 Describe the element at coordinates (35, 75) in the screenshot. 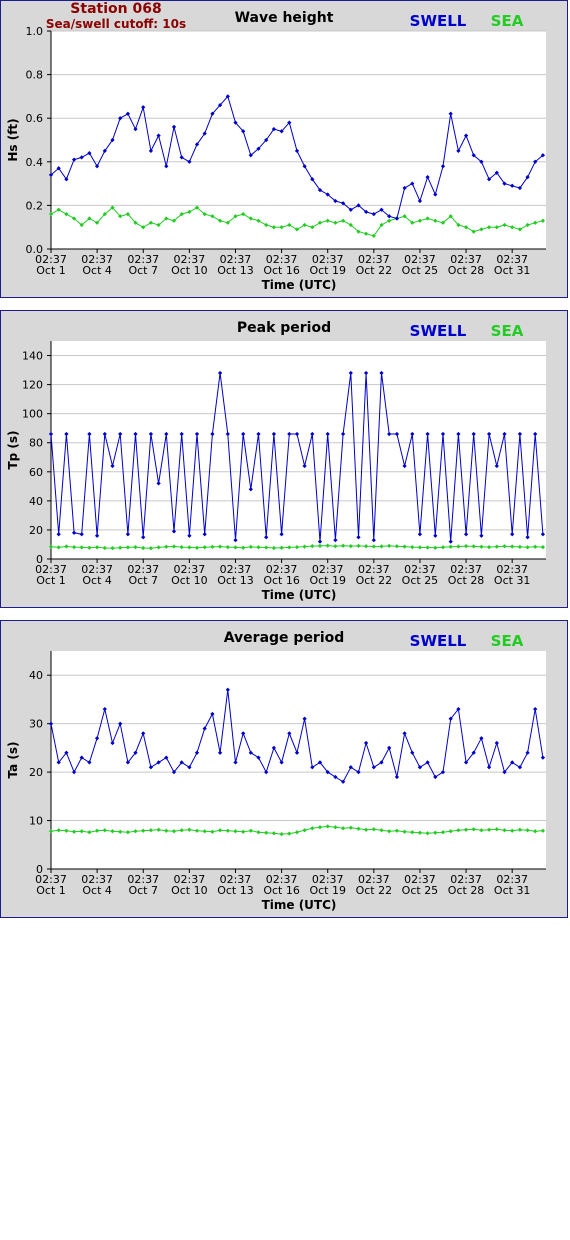

I see `y-tick-label: 0.8` at that location.